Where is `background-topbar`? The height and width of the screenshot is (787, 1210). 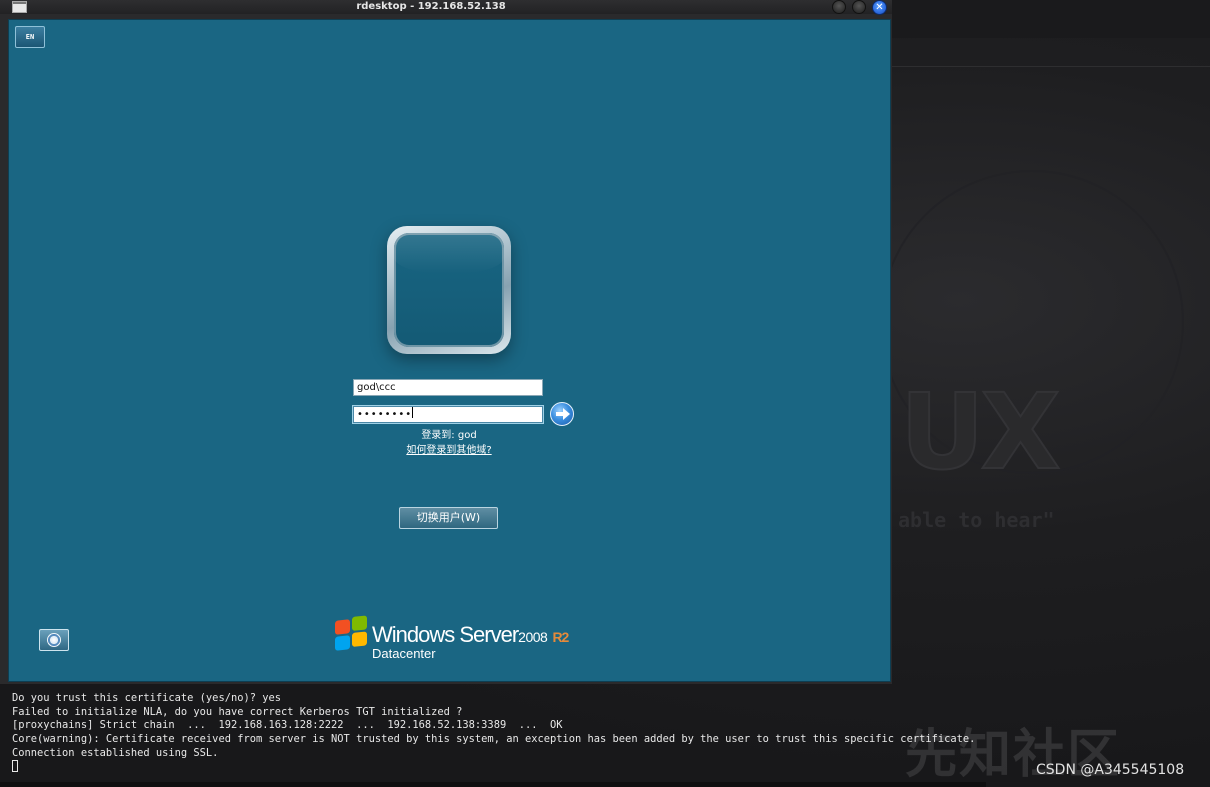 background-topbar is located at coordinates (1051, 19).